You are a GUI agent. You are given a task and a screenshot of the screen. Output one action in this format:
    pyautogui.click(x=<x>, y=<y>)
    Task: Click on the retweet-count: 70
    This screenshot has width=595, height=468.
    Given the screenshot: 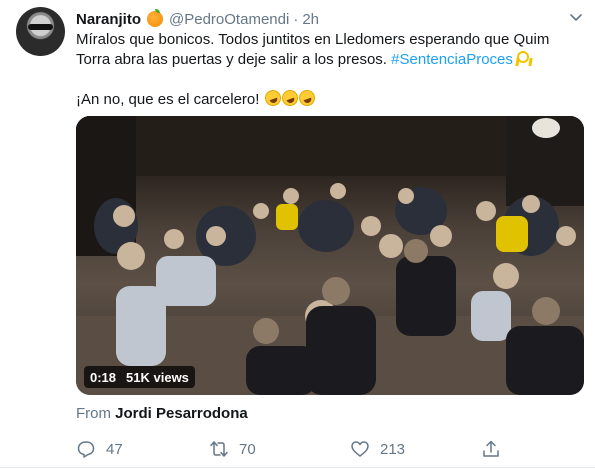 What is the action you would take?
    pyautogui.click(x=247, y=449)
    